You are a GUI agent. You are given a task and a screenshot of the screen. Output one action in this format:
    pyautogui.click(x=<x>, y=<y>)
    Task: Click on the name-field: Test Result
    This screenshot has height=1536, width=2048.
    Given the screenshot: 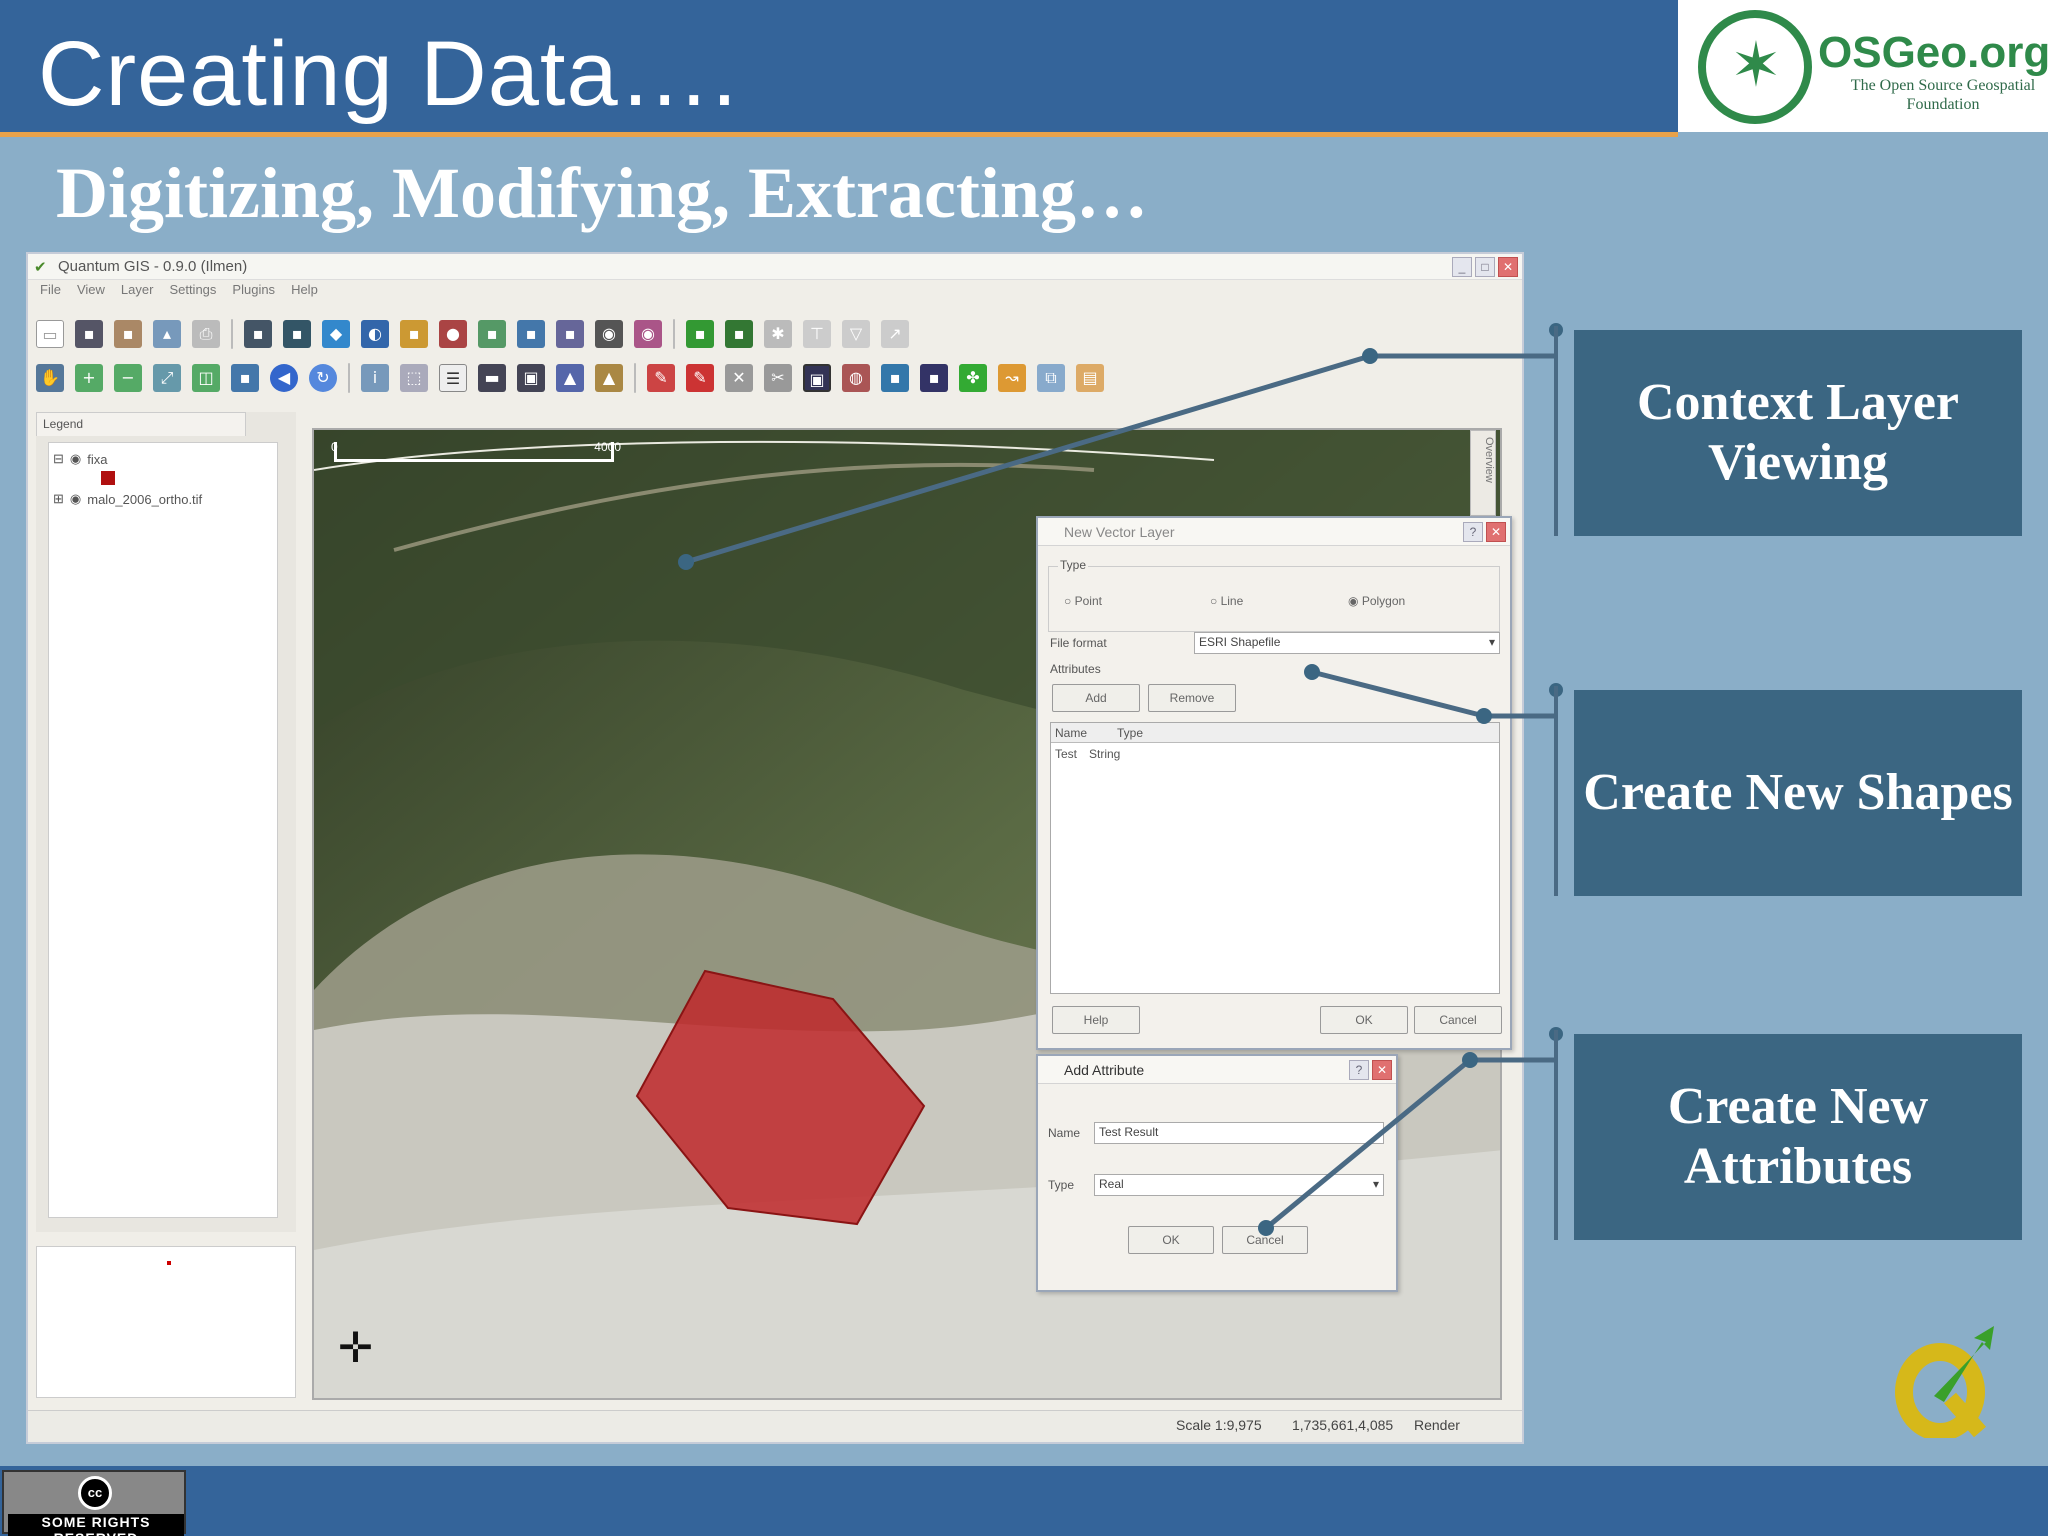 What is the action you would take?
    pyautogui.click(x=1239, y=1133)
    